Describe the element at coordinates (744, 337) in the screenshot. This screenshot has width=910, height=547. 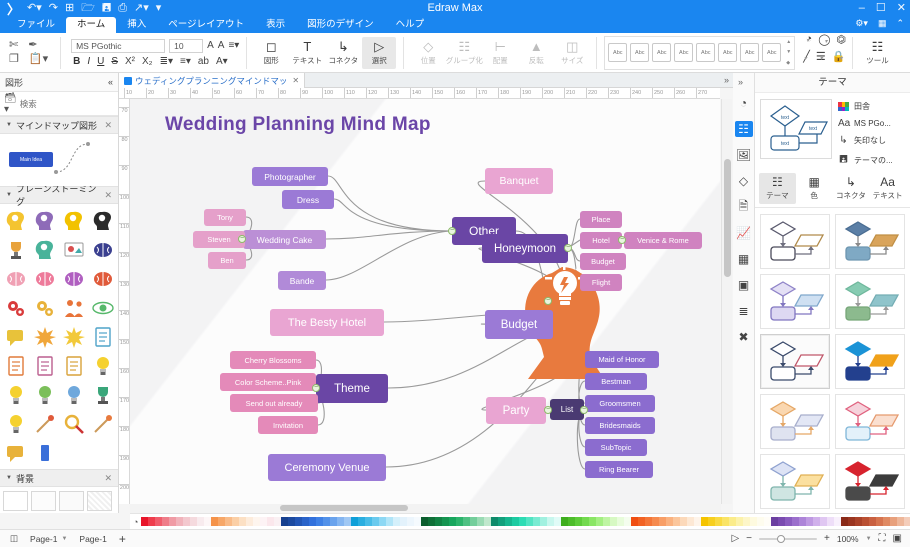
I see `shuffle-icon: ✖` at that location.